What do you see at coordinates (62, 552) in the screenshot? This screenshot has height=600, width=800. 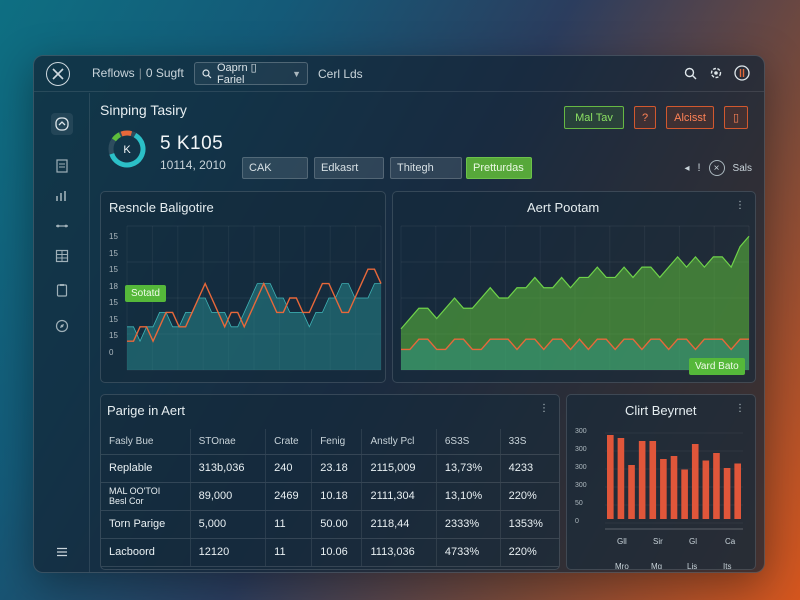 I see `sidebar-menu-icon` at bounding box center [62, 552].